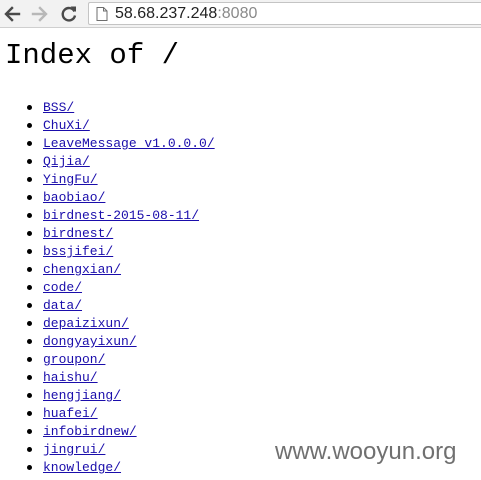 This screenshot has width=481, height=480. Describe the element at coordinates (86, 323) in the screenshot. I see `directory-link: depaizixun/` at that location.